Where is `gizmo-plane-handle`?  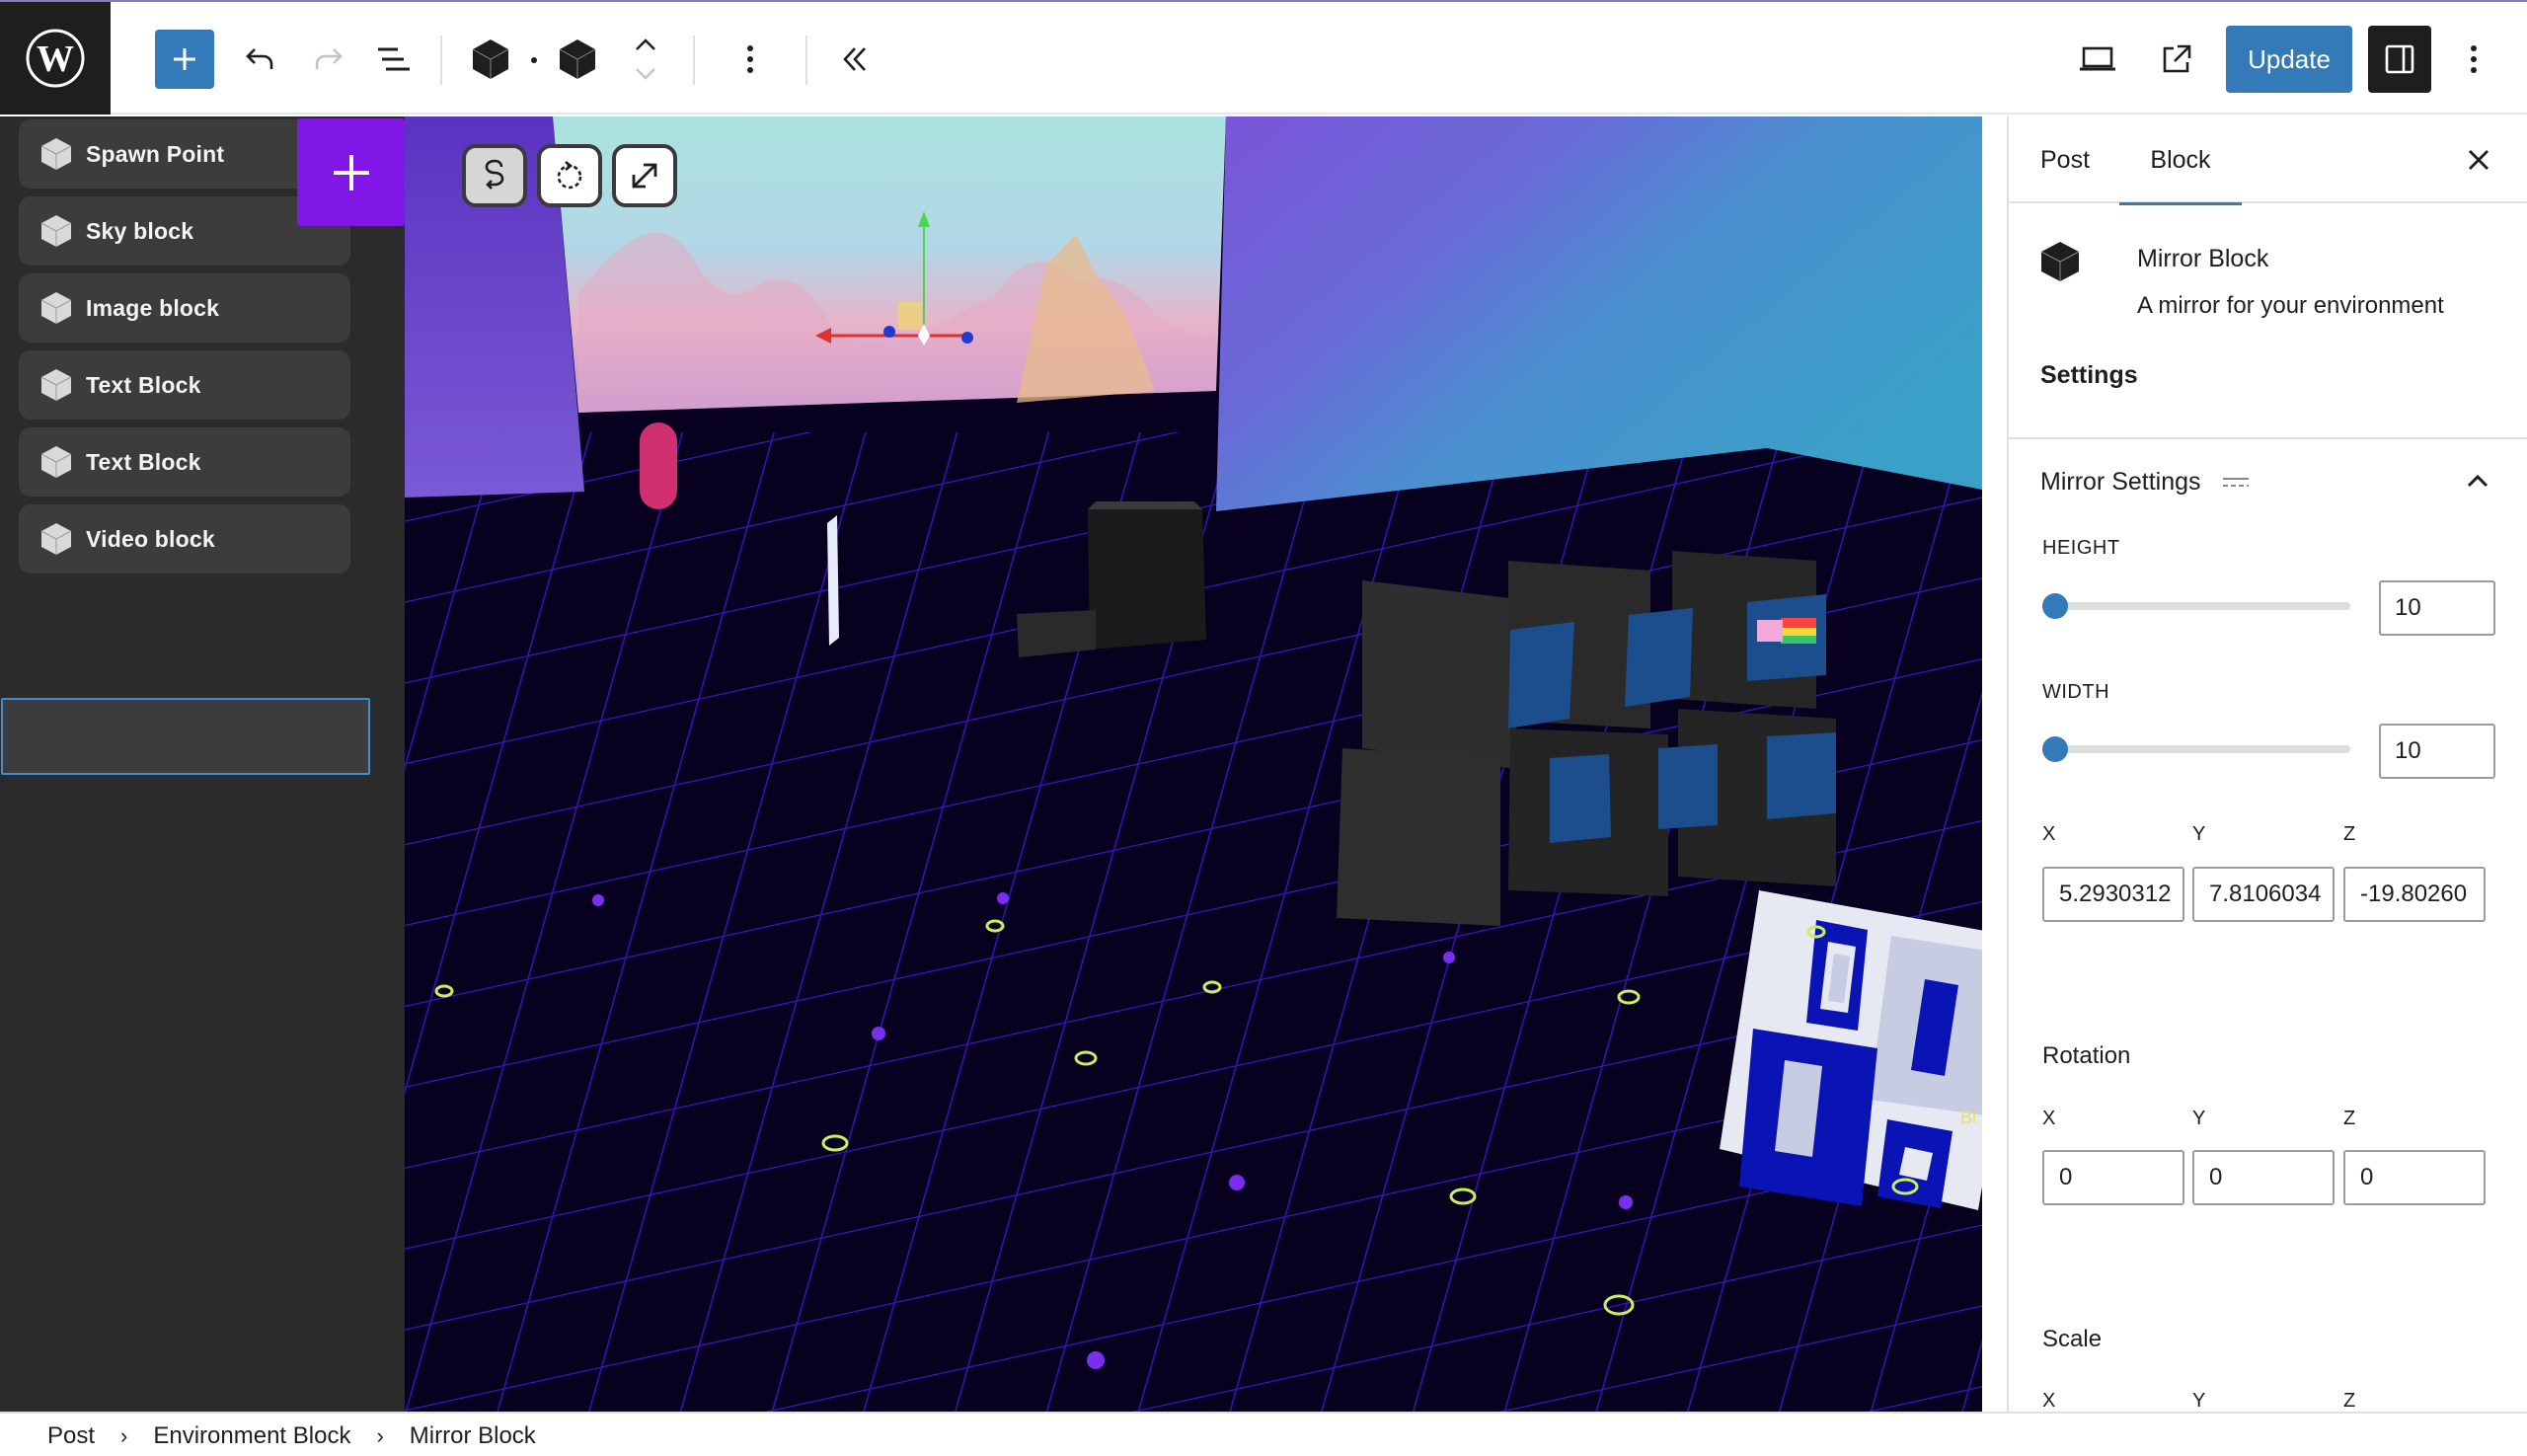
gizmo-plane-handle is located at coordinates (910, 316).